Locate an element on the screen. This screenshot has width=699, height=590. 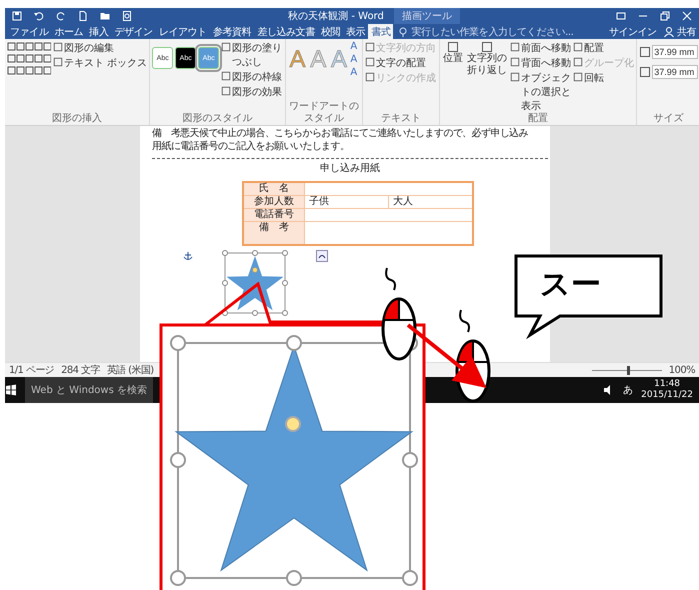
group-label: テキスト is located at coordinates (401, 118).